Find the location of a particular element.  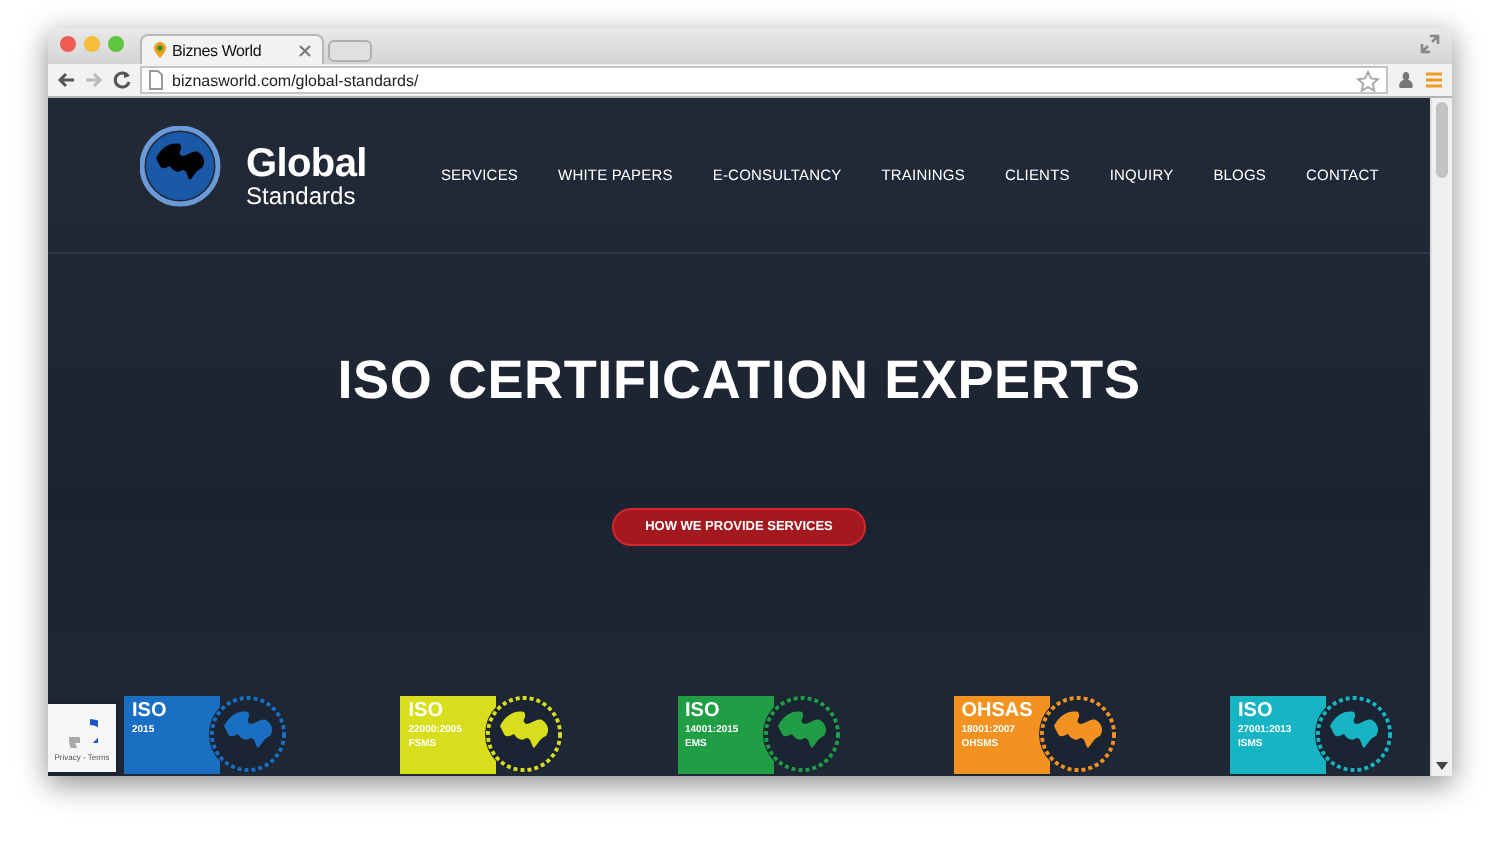

logo-title: Global is located at coordinates (306, 163).